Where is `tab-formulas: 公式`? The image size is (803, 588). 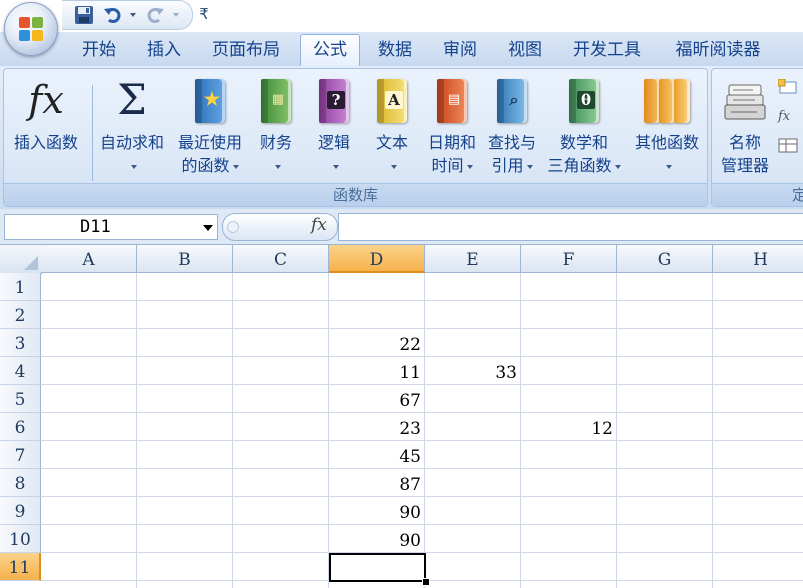
tab-formulas: 公式 is located at coordinates (330, 50).